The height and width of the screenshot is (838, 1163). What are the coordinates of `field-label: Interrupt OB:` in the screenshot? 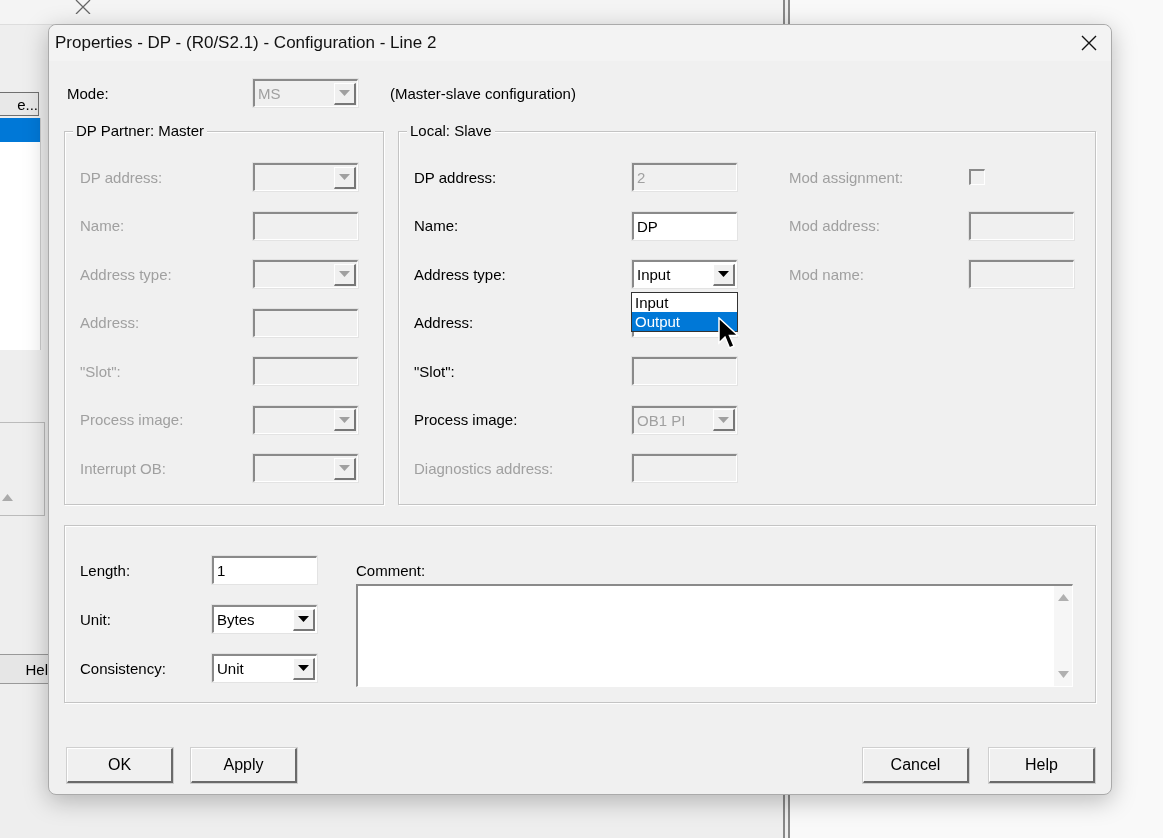 It's located at (123, 468).